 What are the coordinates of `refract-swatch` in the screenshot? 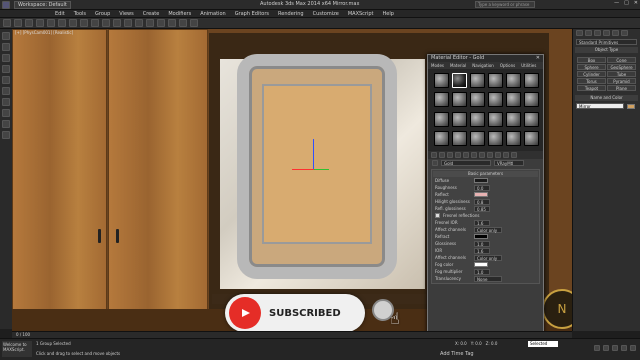 It's located at (481, 236).